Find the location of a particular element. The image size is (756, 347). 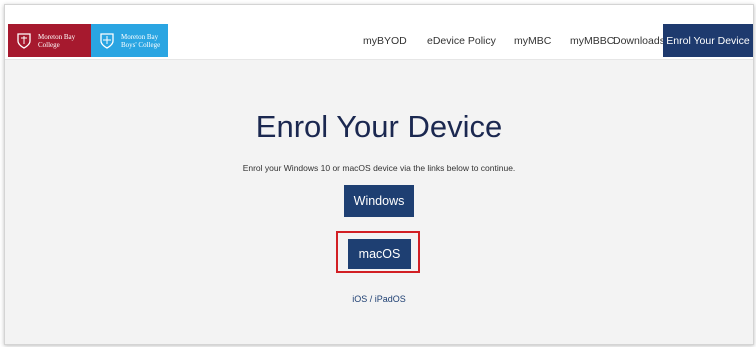

nav-link-downloads: Downloads is located at coordinates (639, 41).